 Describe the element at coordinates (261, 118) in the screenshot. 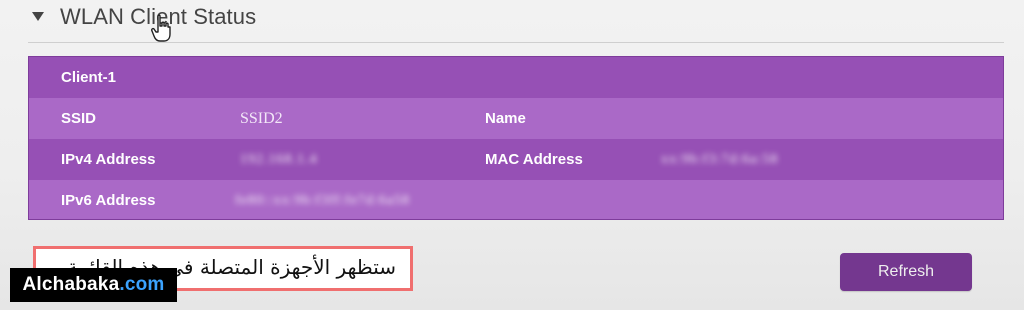

I see `ssid-value: SSID2` at that location.